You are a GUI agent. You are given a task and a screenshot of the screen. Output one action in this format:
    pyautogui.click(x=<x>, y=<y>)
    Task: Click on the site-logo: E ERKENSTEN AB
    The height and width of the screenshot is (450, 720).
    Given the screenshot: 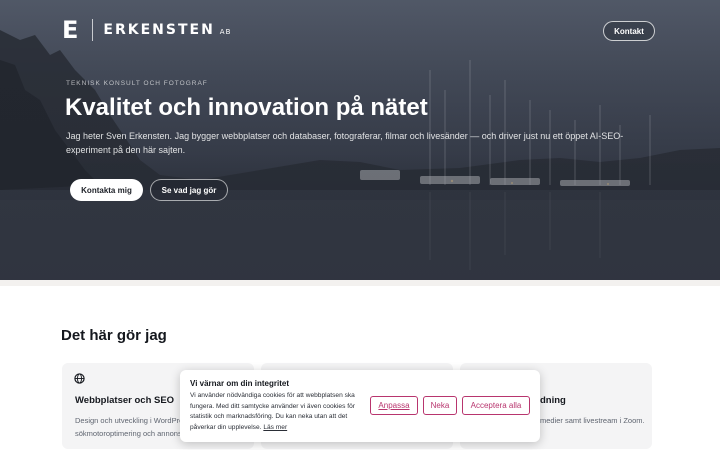 What is the action you would take?
    pyautogui.click(x=146, y=30)
    